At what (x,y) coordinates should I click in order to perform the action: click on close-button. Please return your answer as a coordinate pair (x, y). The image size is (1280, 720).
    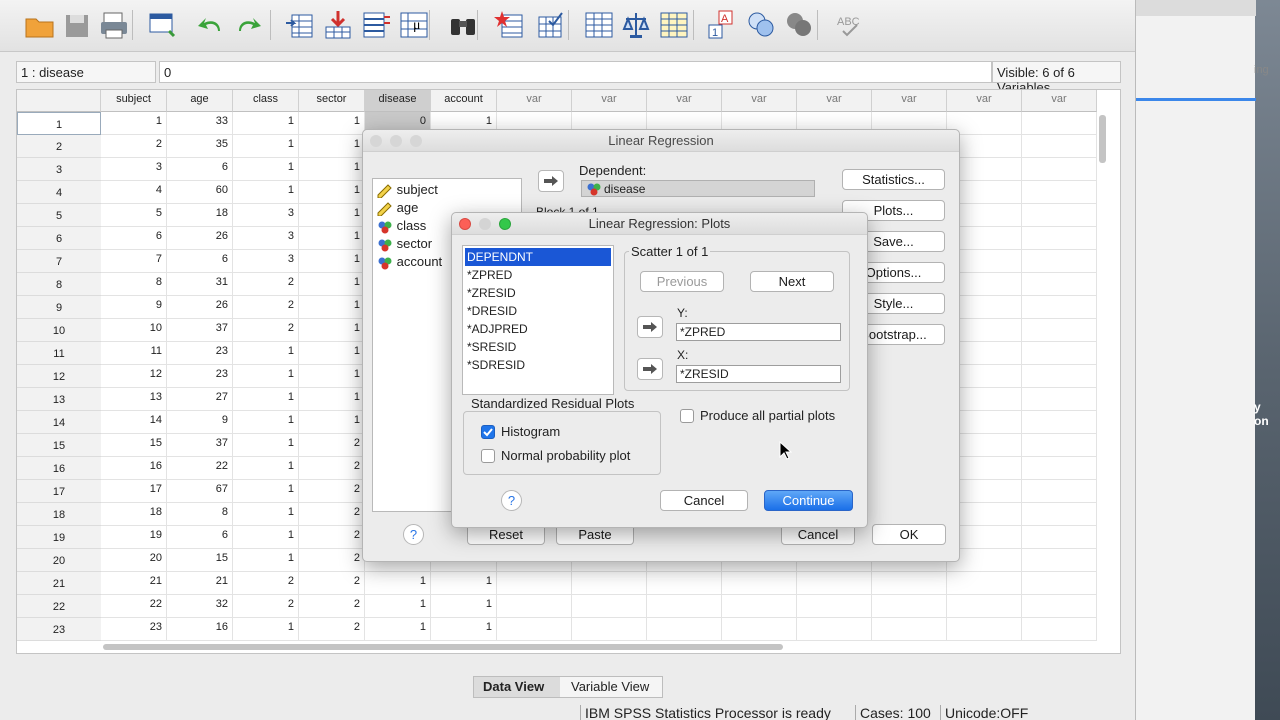
    Looking at the image, I should click on (465, 224).